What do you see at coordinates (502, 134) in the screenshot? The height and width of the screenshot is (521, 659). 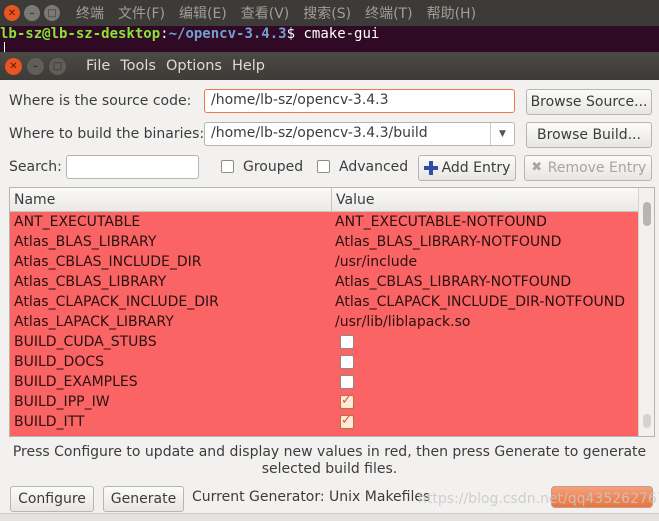 I see `chevron-down-icon: ▼` at bounding box center [502, 134].